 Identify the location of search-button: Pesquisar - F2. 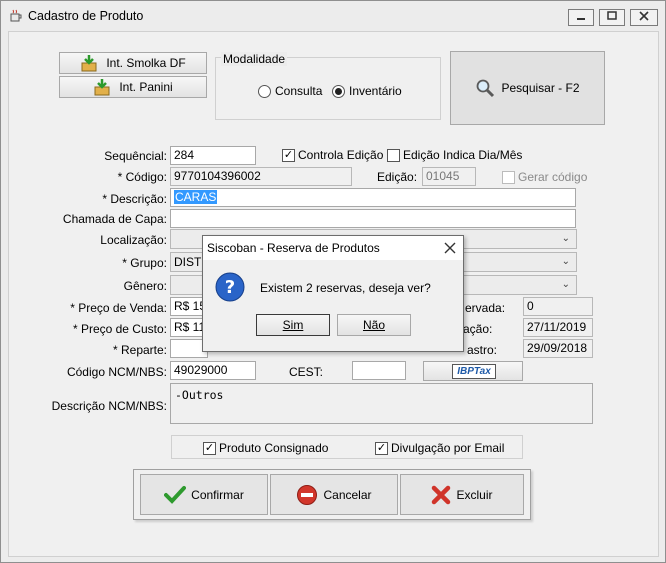
(527, 88).